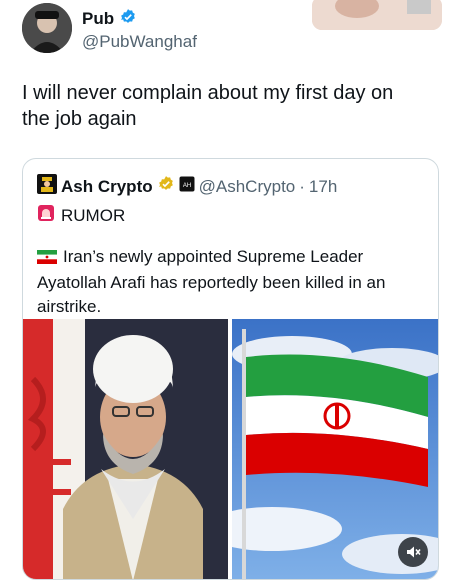 This screenshot has width=460, height=580. What do you see at coordinates (377, 15) in the screenshot?
I see `media-thumbnail` at bounding box center [377, 15].